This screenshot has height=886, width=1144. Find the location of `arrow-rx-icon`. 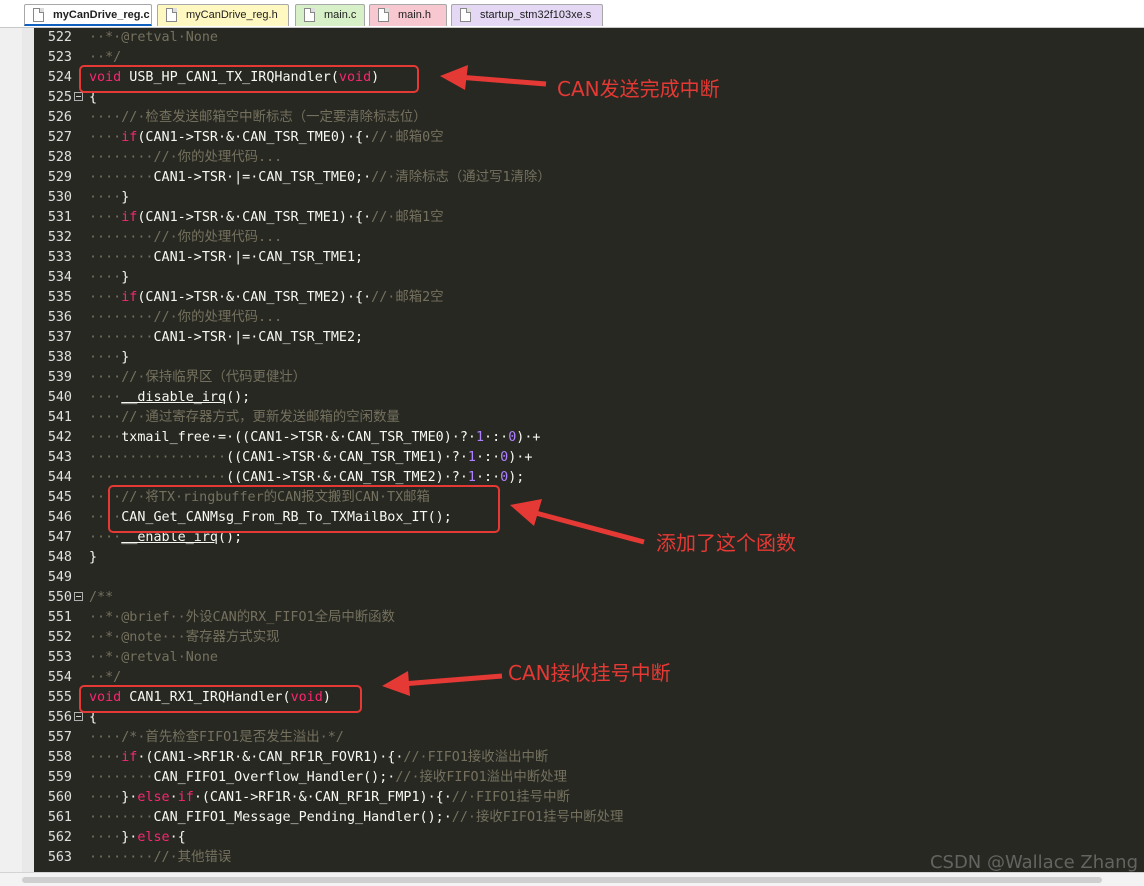

arrow-rx-icon is located at coordinates (442, 683).